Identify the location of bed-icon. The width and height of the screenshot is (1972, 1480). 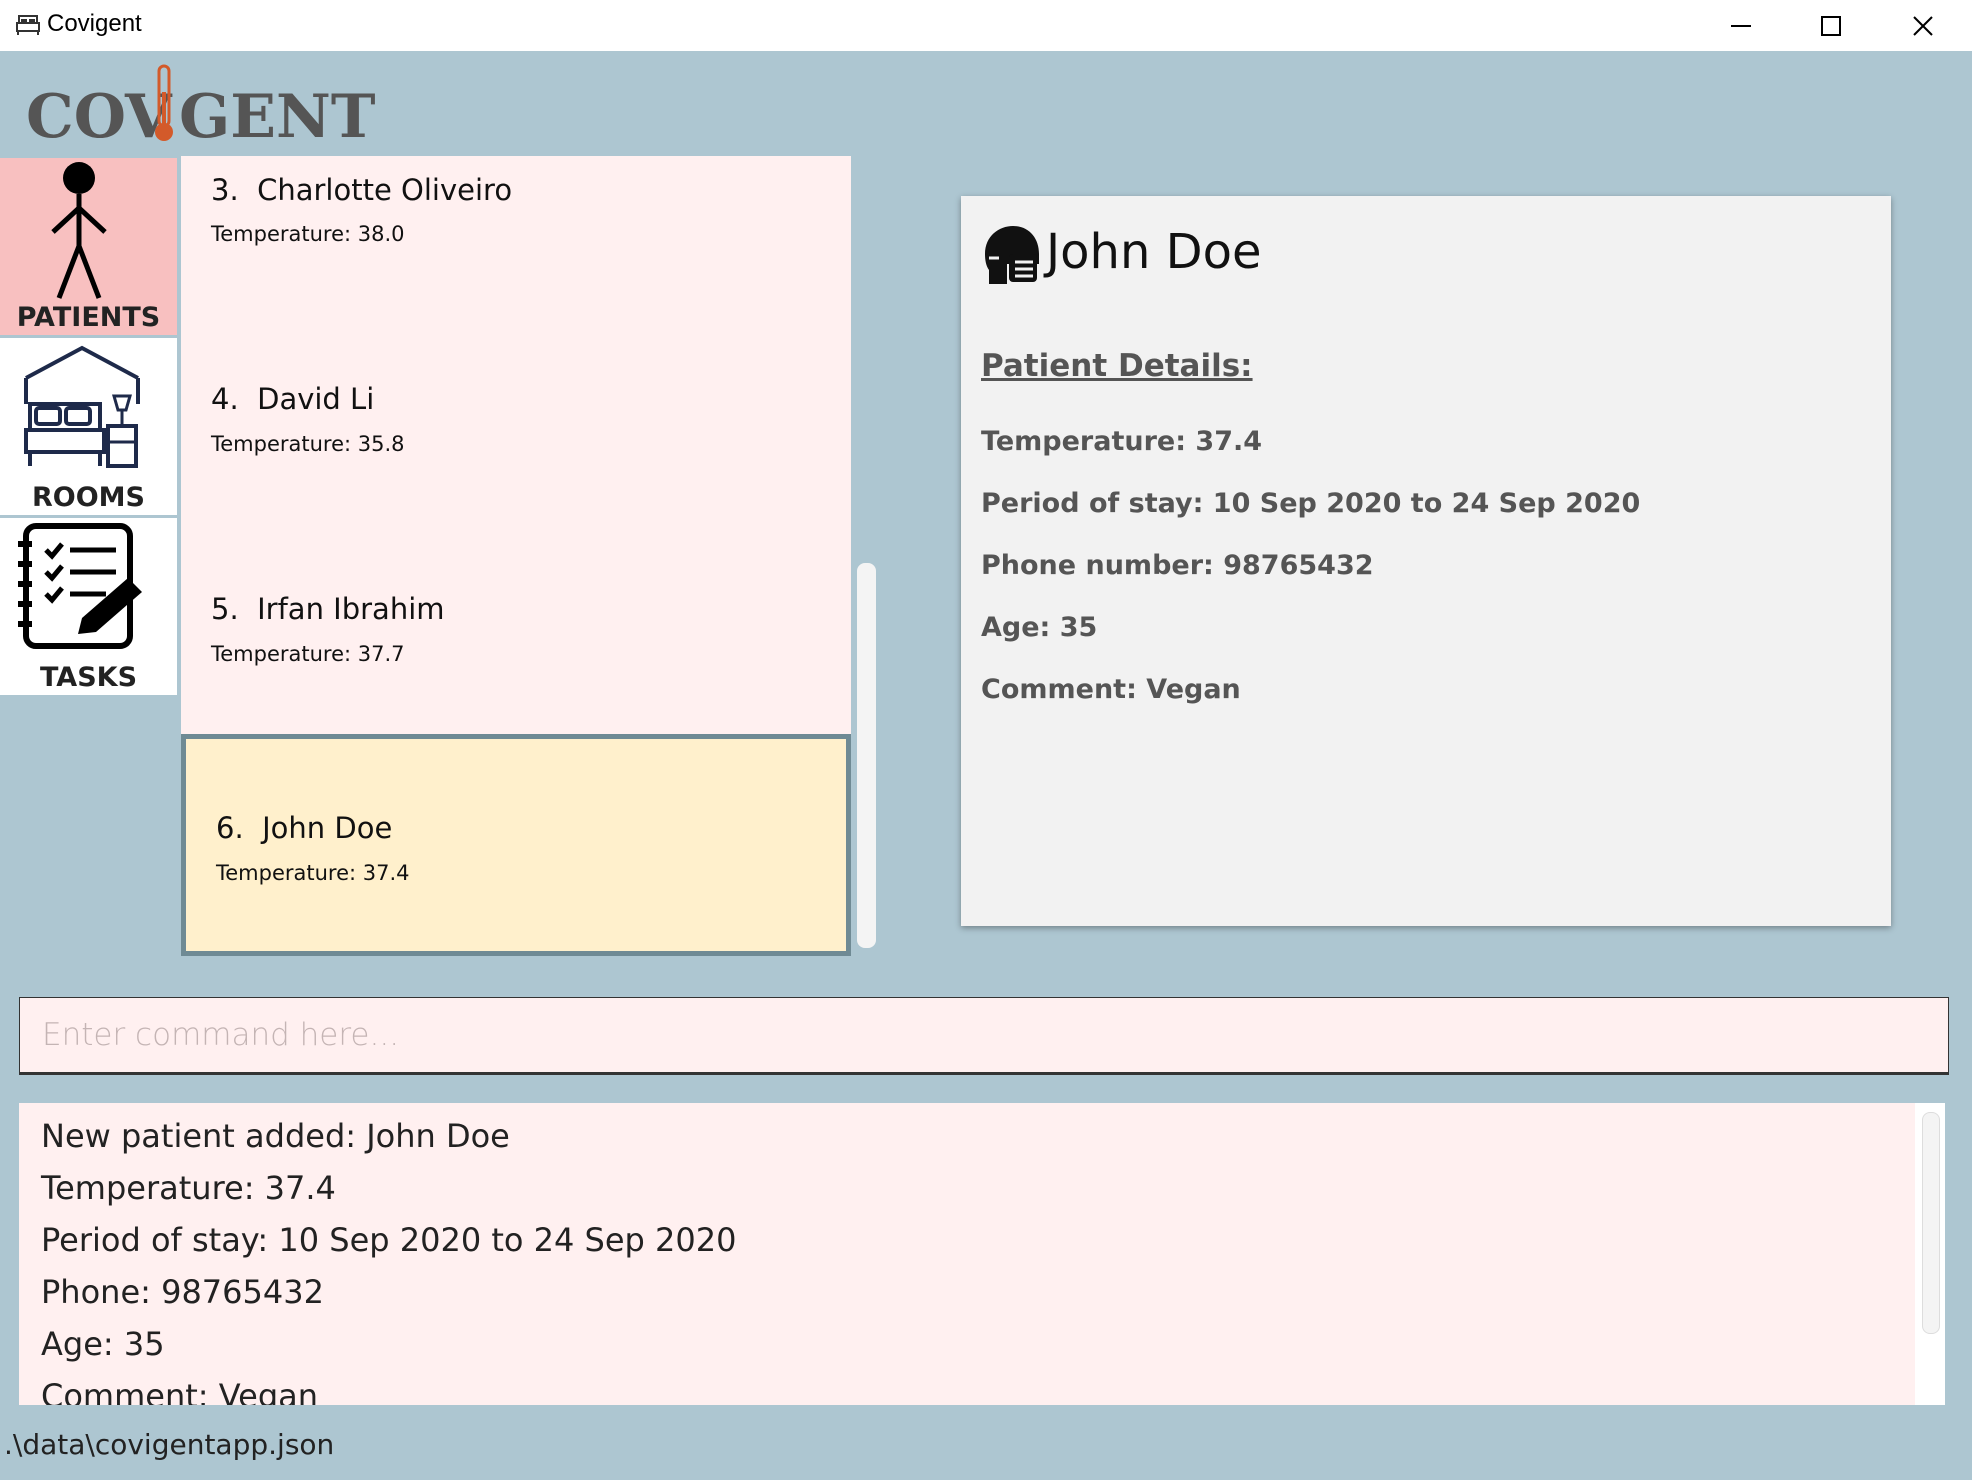
(28, 25).